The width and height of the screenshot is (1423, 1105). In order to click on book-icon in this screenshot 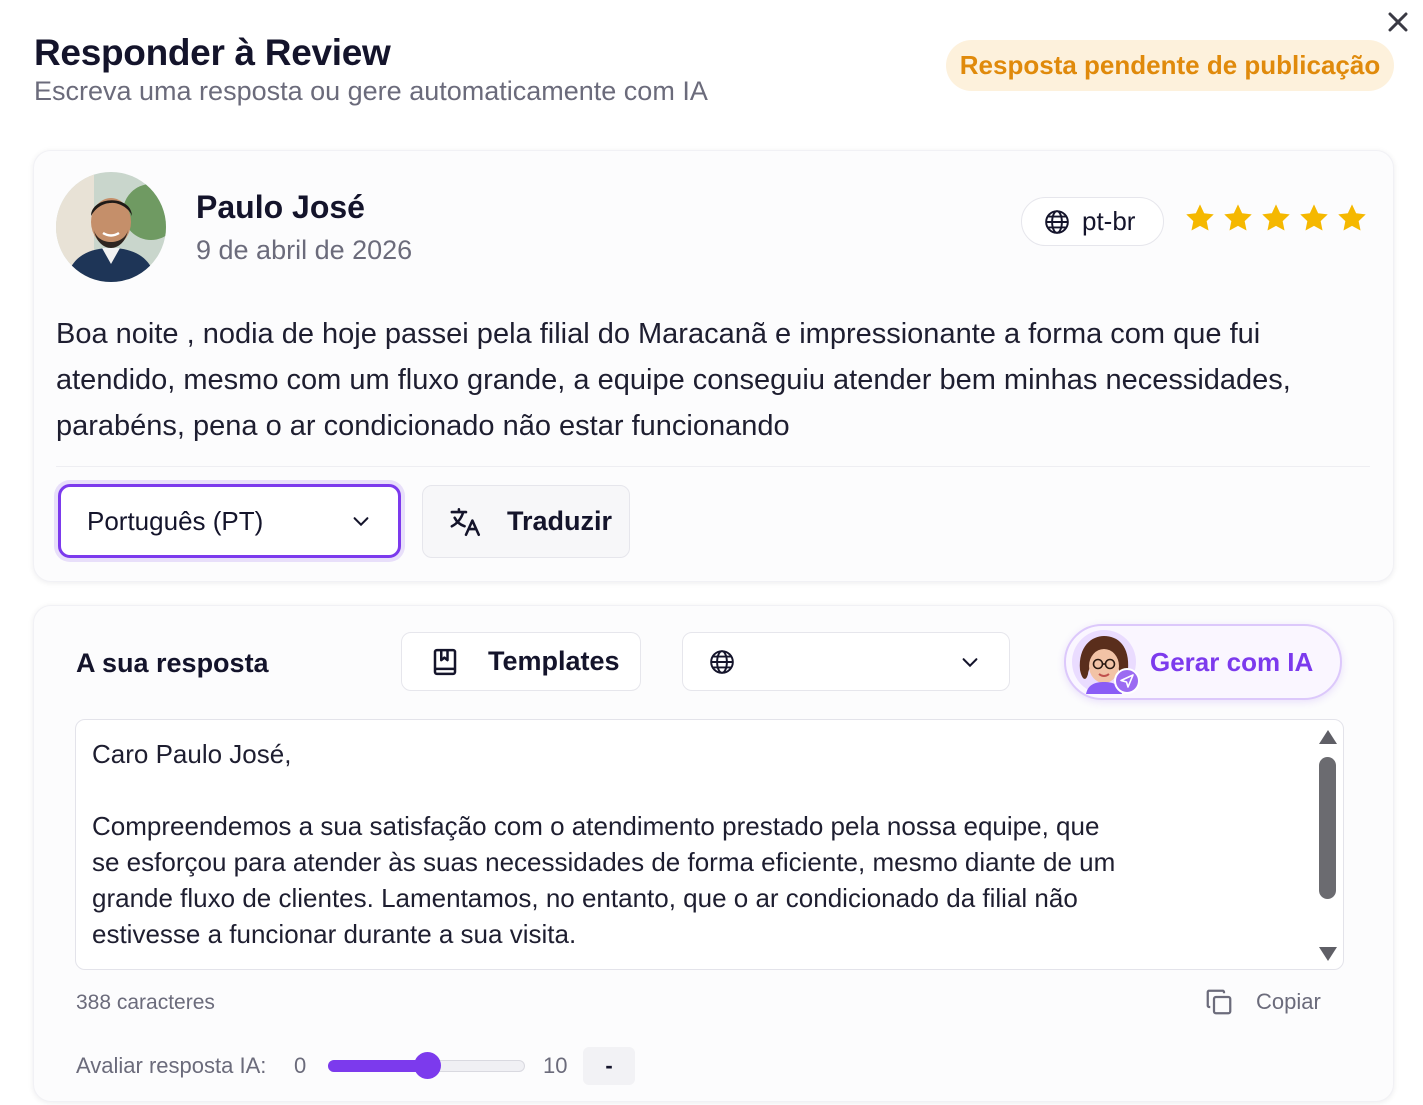, I will do `click(445, 661)`.